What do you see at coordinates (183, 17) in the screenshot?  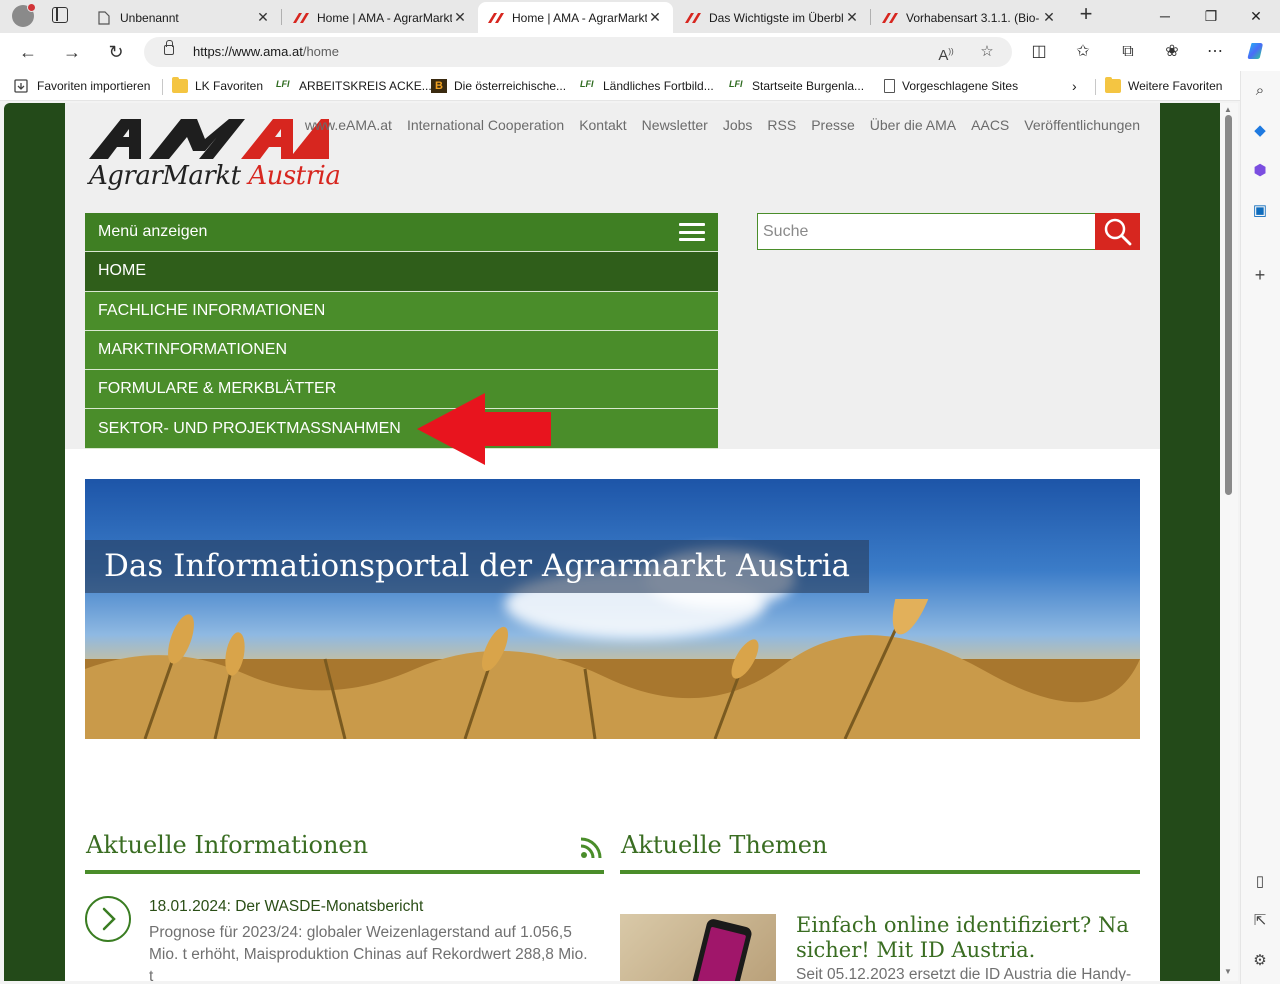 I see `tab-unbenannt: Unbenannt ✕` at bounding box center [183, 17].